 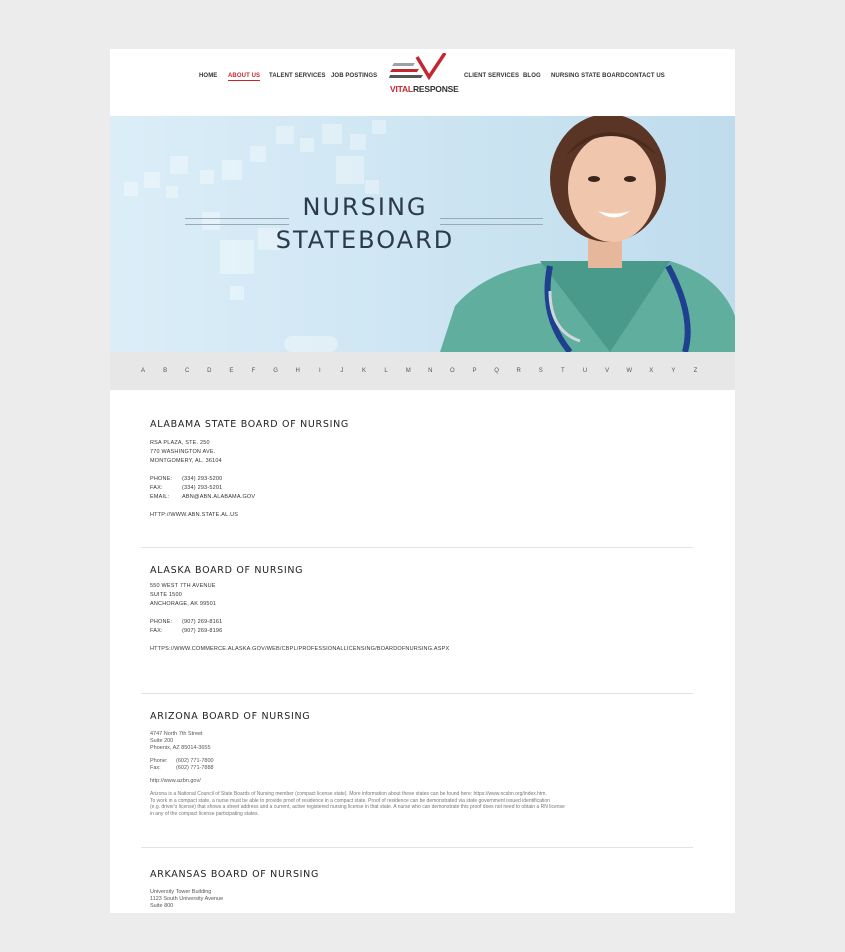 I want to click on letter-u: U, so click(x=585, y=371).